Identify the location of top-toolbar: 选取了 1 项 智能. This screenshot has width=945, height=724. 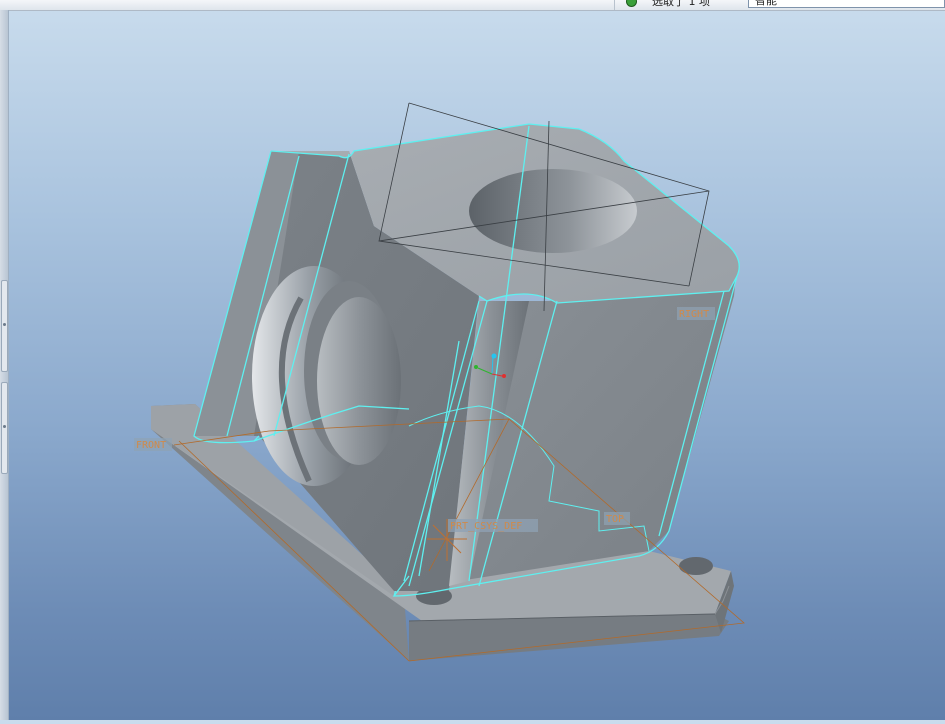
(472, 5).